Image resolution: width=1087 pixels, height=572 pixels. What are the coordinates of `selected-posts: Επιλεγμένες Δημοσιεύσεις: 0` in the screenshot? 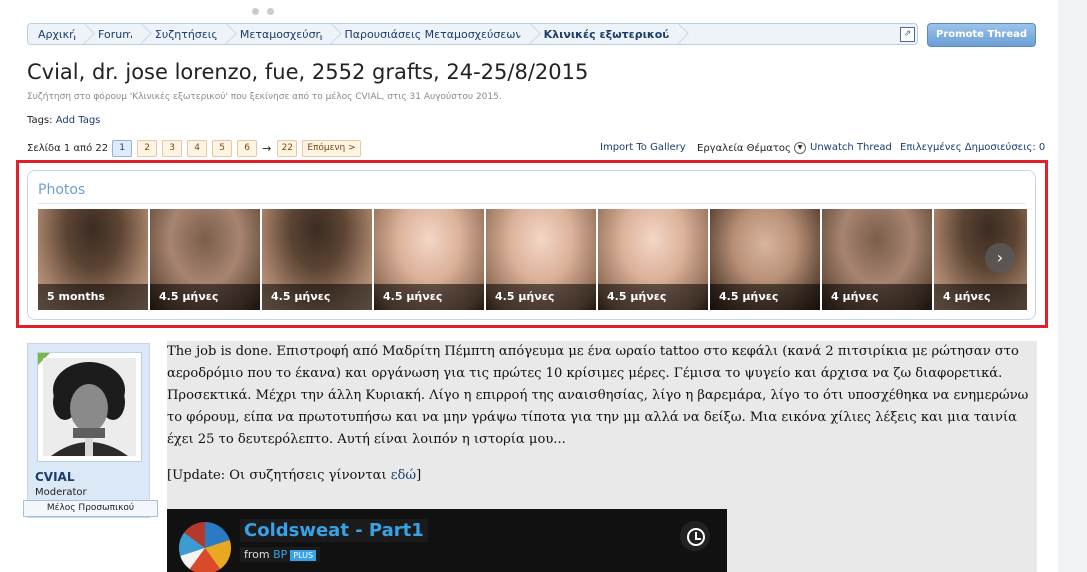 It's located at (972, 147).